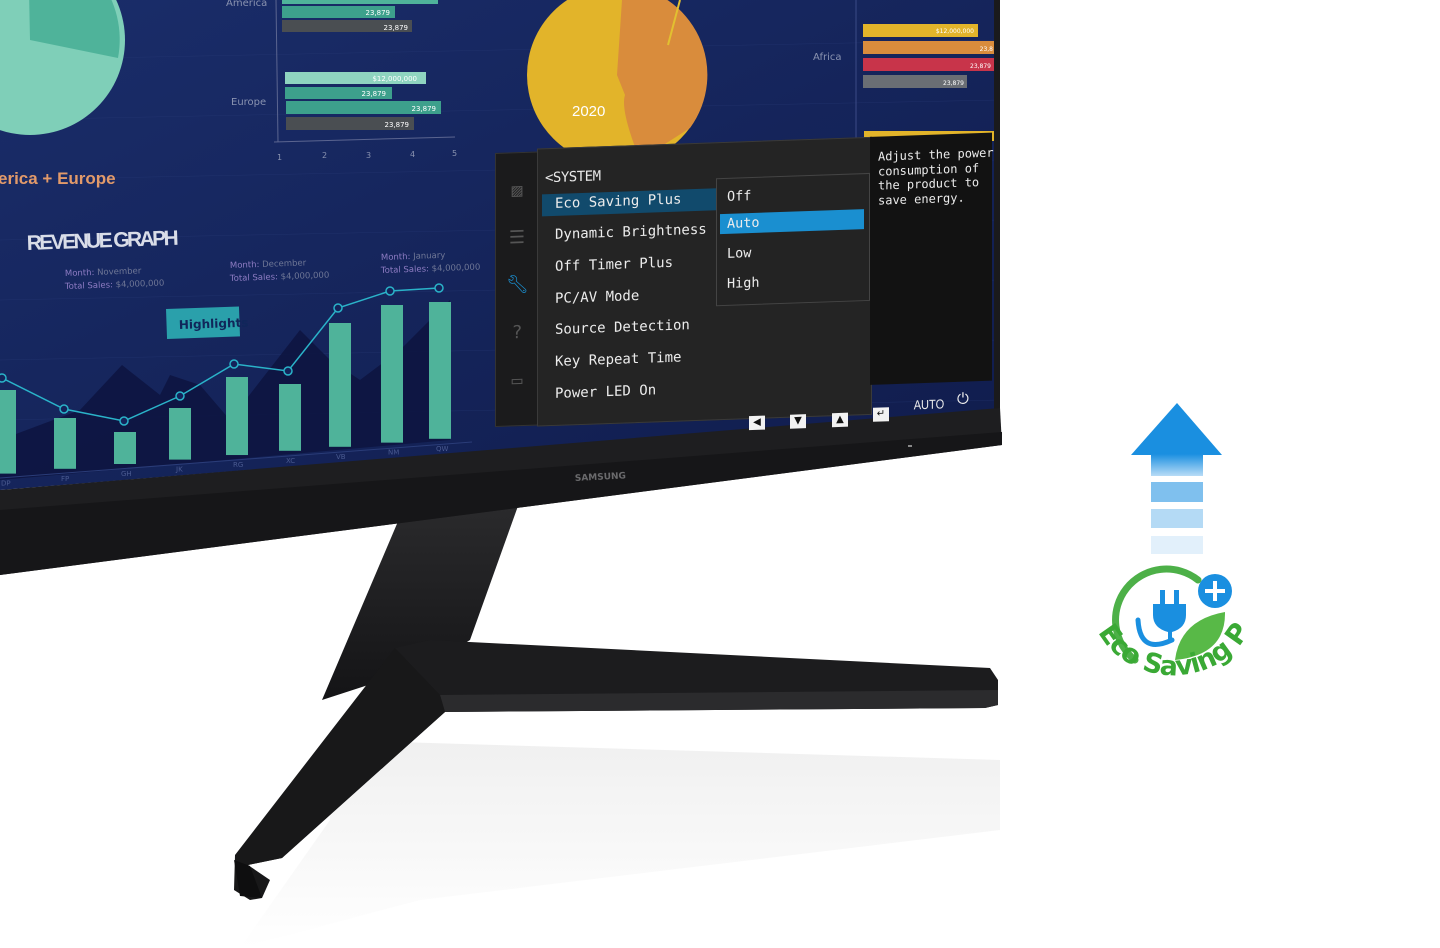 The height and width of the screenshot is (948, 1440). I want to click on category-label: RG, so click(238, 465).